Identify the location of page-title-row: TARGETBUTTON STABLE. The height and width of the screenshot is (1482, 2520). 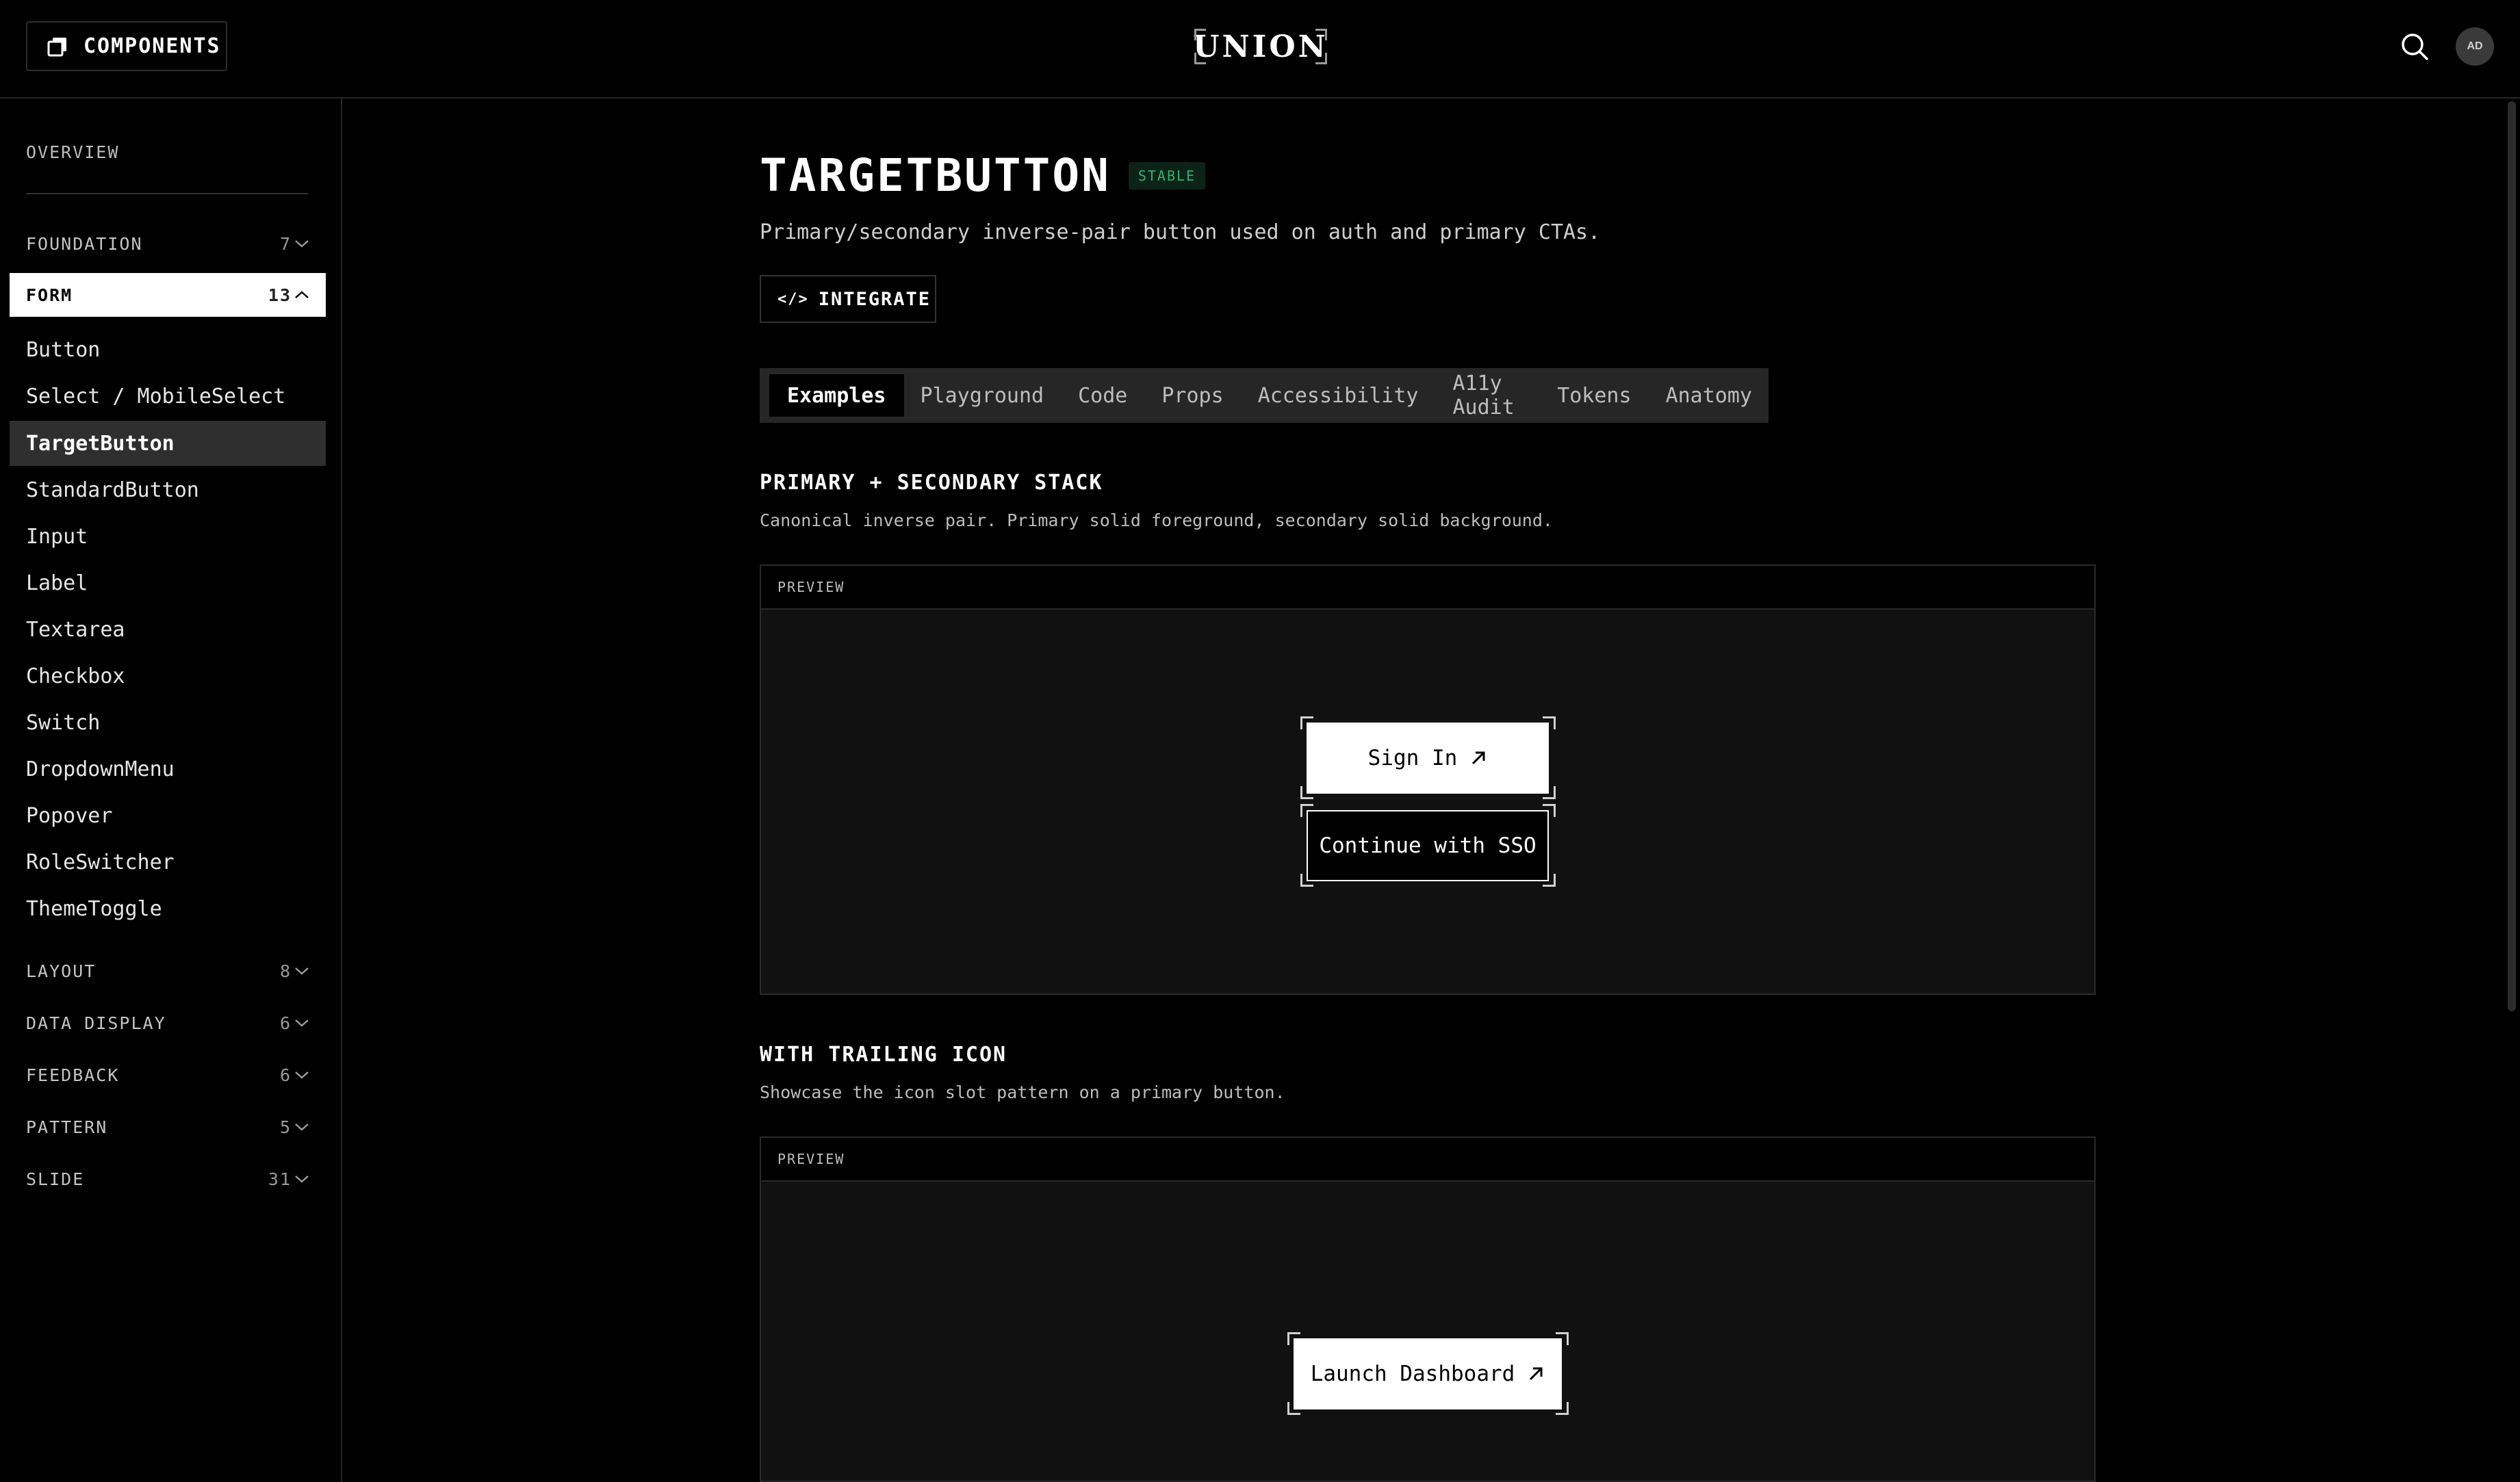
(983, 175).